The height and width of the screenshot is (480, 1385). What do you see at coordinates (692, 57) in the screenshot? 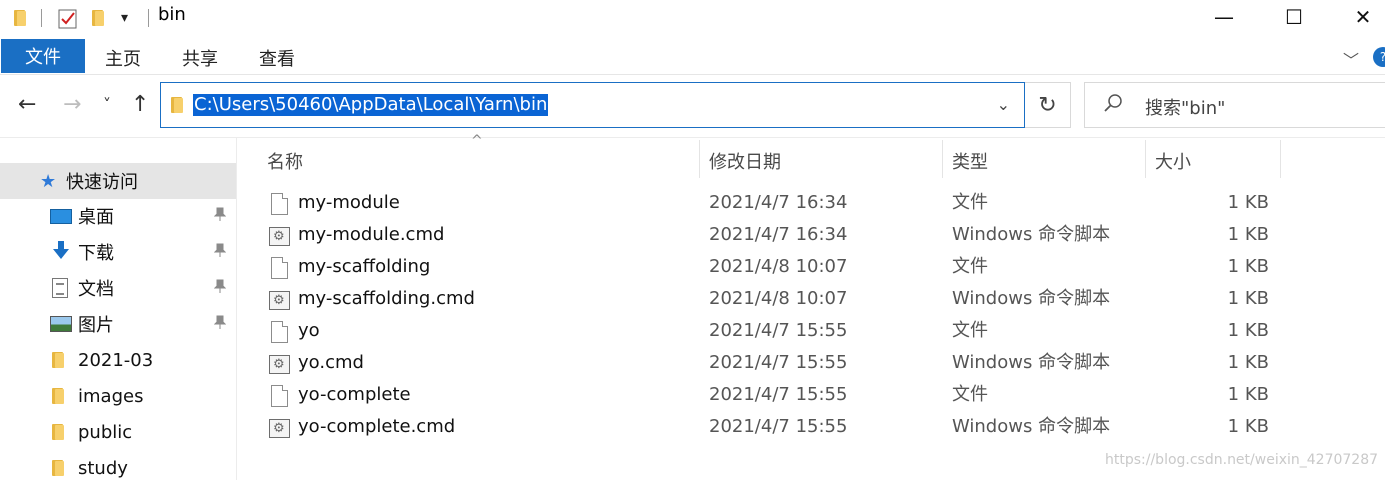
I see `ribbon-tabs: 文件 主页 共享 查看 ﹀ ?` at bounding box center [692, 57].